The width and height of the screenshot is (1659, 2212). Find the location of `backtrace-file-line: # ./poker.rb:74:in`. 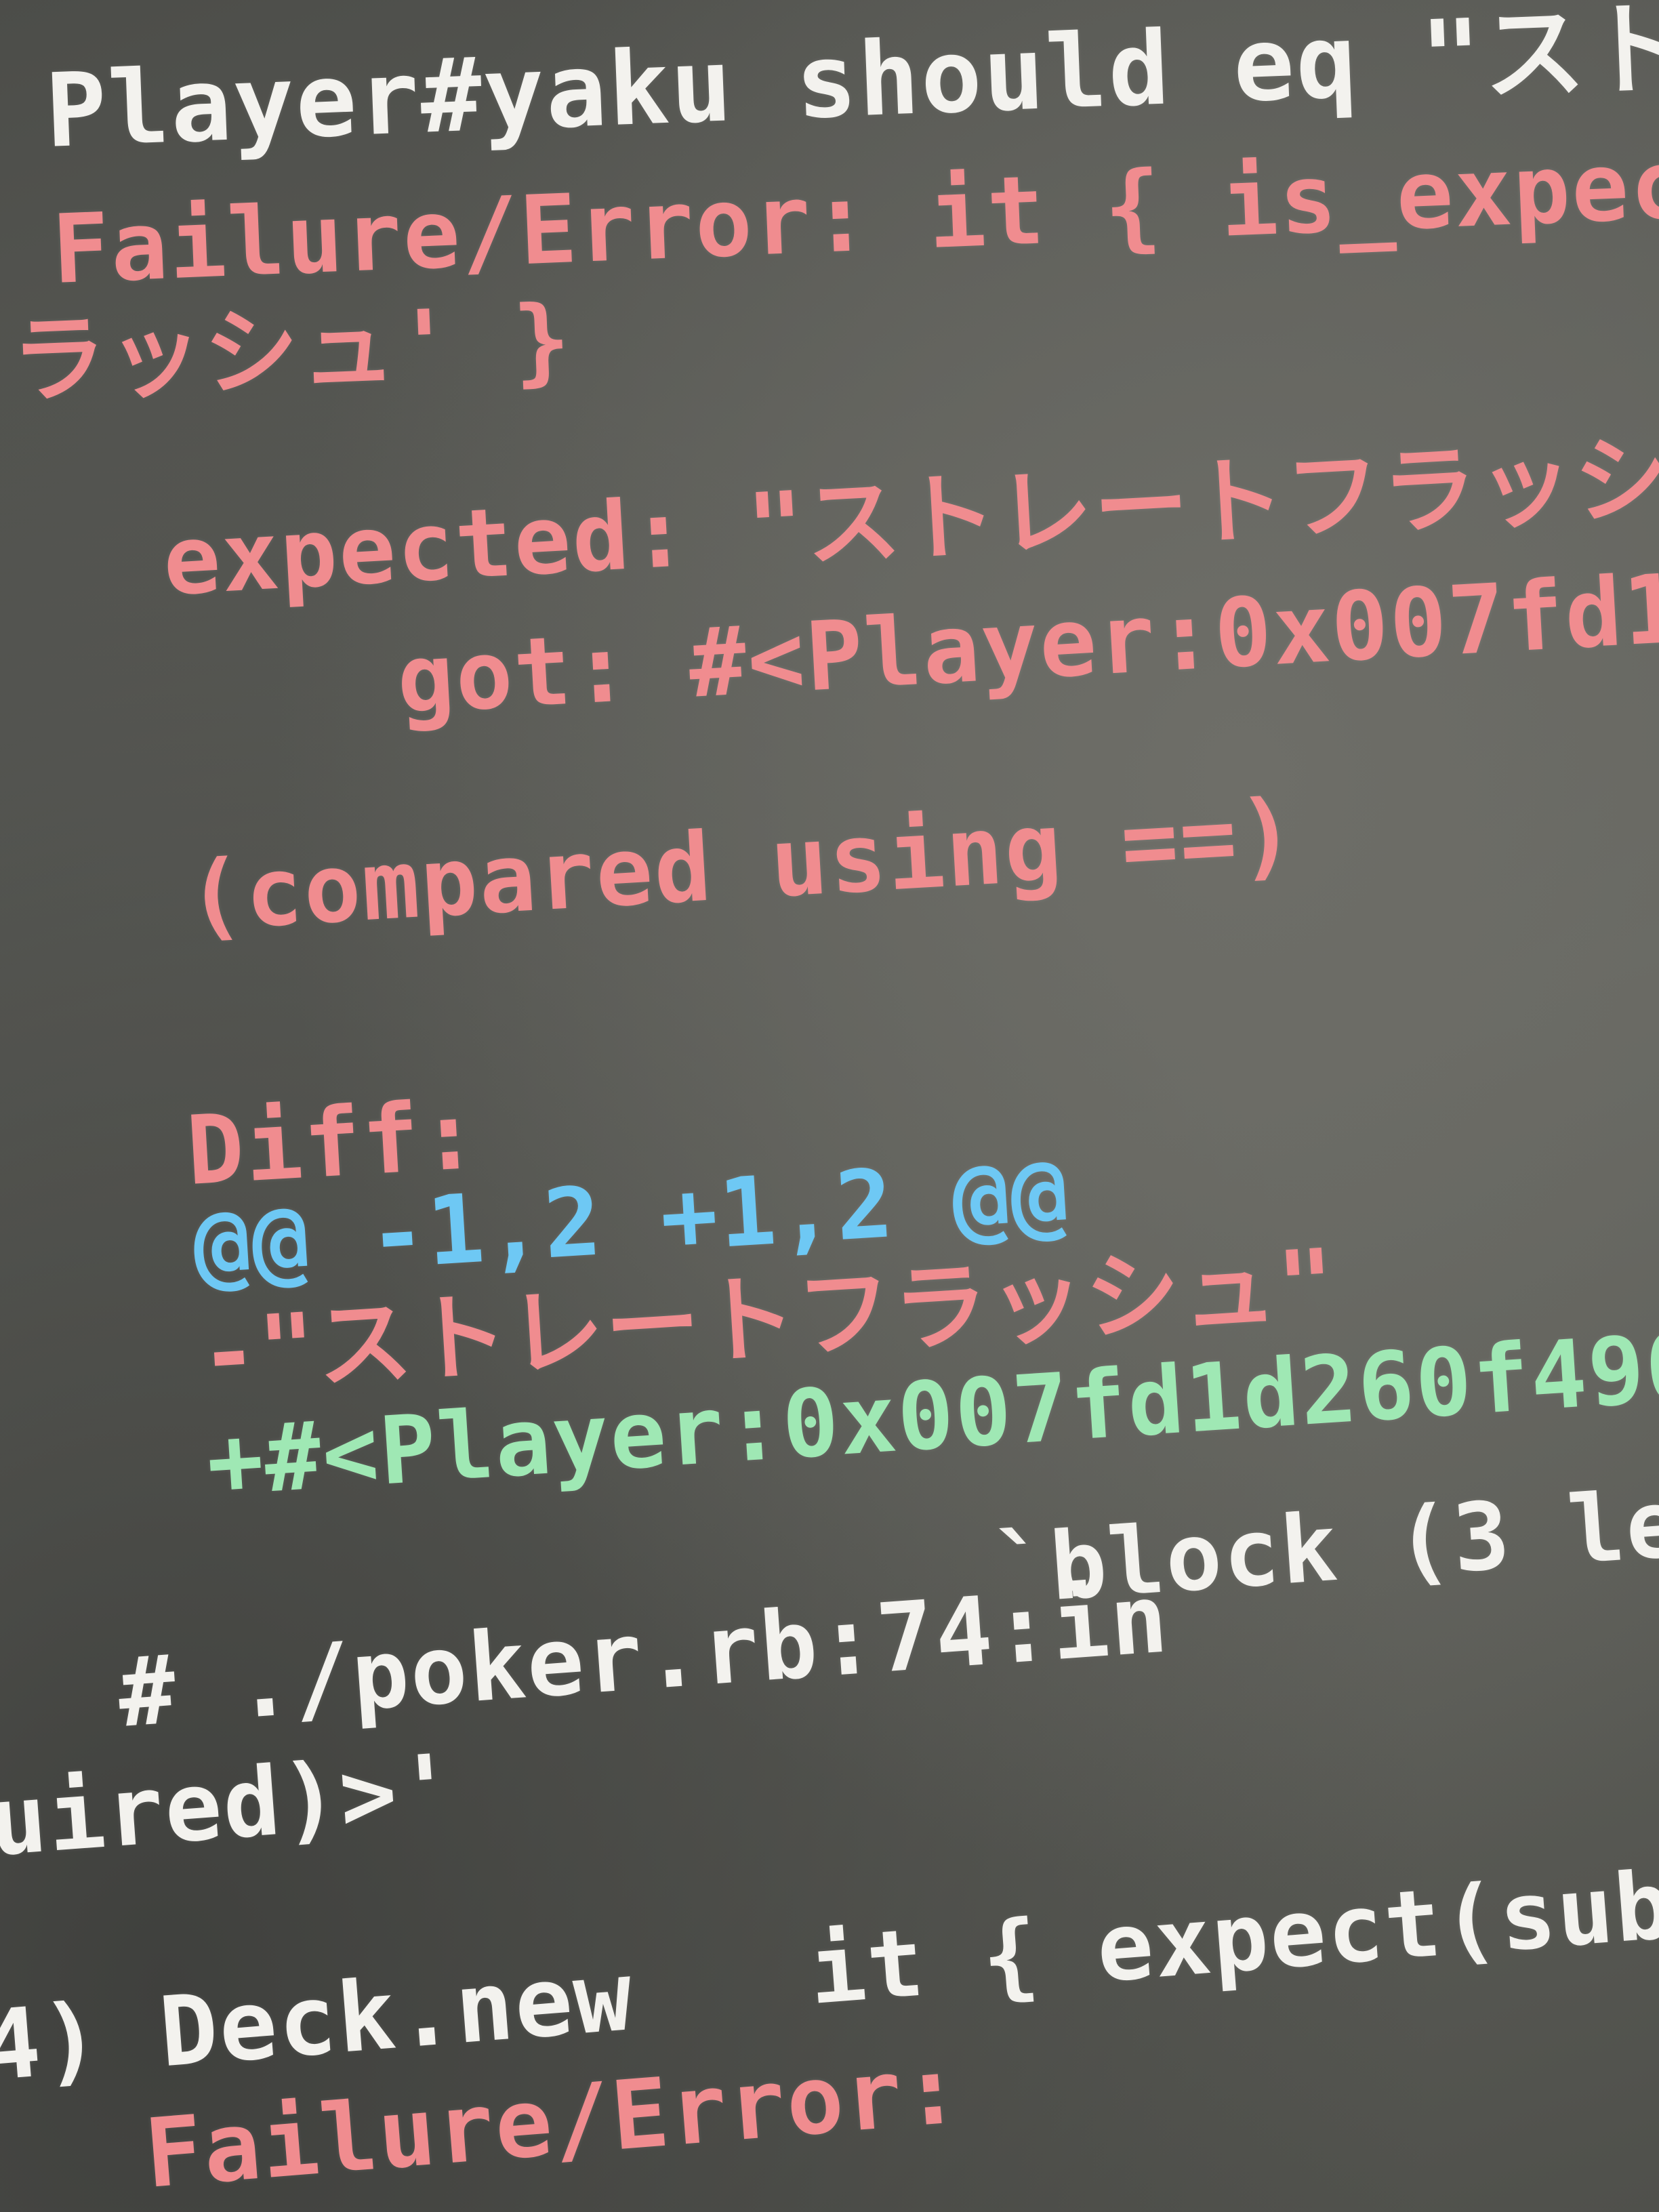

backtrace-file-line: # ./poker.rb:74:in is located at coordinates (644, 1656).